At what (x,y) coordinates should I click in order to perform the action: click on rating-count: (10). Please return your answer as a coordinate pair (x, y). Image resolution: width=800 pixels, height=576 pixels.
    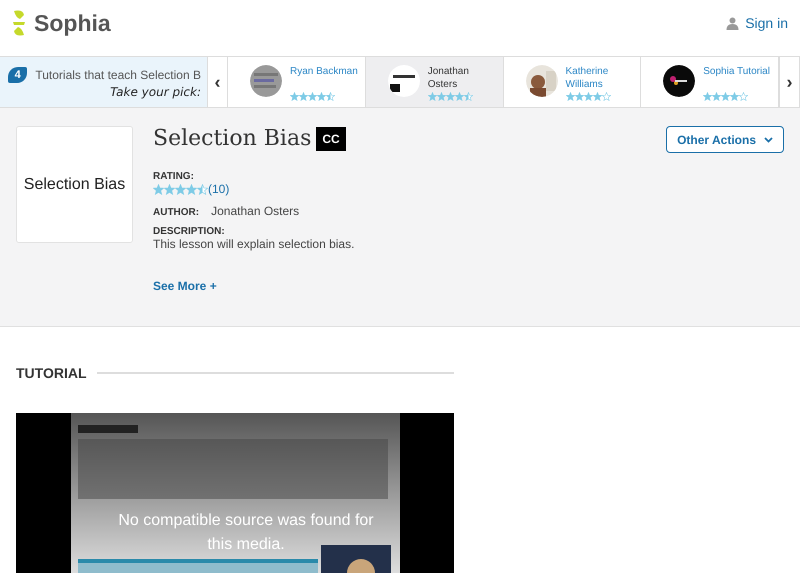
    Looking at the image, I should click on (219, 189).